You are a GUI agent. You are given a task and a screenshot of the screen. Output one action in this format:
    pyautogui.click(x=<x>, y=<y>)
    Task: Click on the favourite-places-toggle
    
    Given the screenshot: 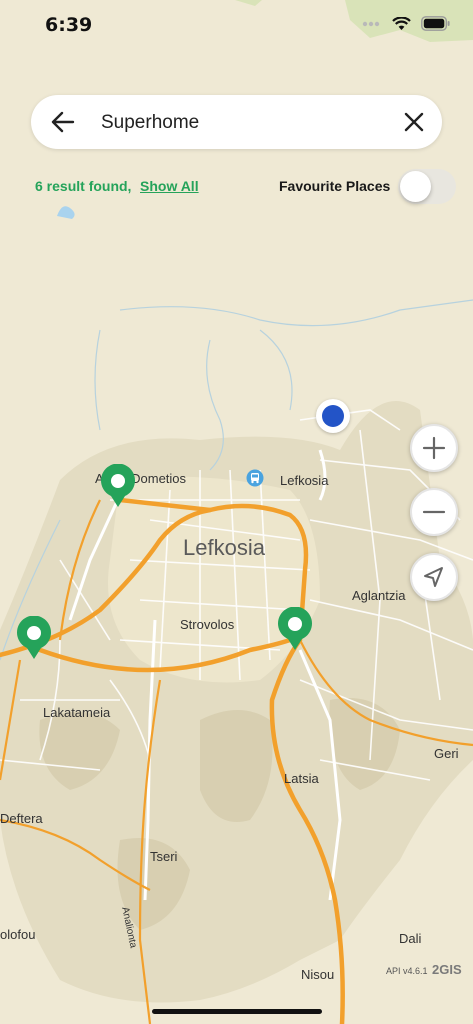 What is the action you would take?
    pyautogui.click(x=427, y=186)
    